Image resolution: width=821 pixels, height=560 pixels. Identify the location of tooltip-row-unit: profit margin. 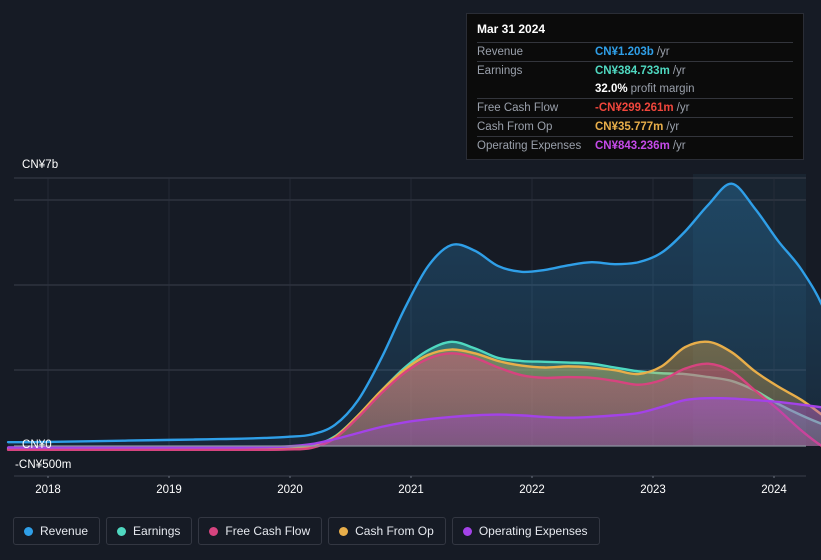
(662, 89).